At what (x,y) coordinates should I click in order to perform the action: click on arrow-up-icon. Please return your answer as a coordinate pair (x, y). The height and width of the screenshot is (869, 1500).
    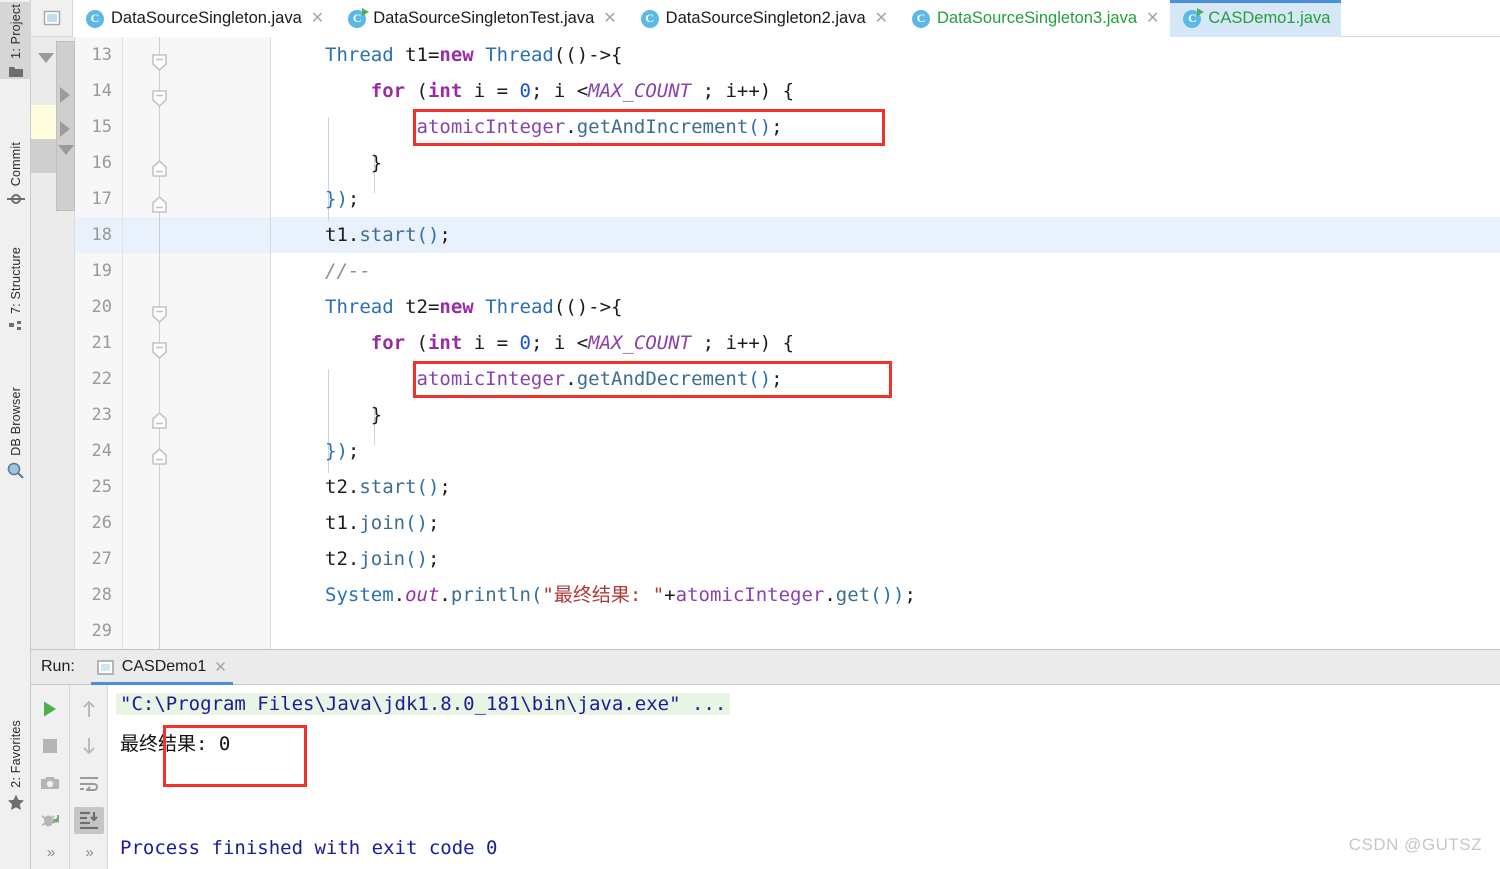
    Looking at the image, I should click on (89, 708).